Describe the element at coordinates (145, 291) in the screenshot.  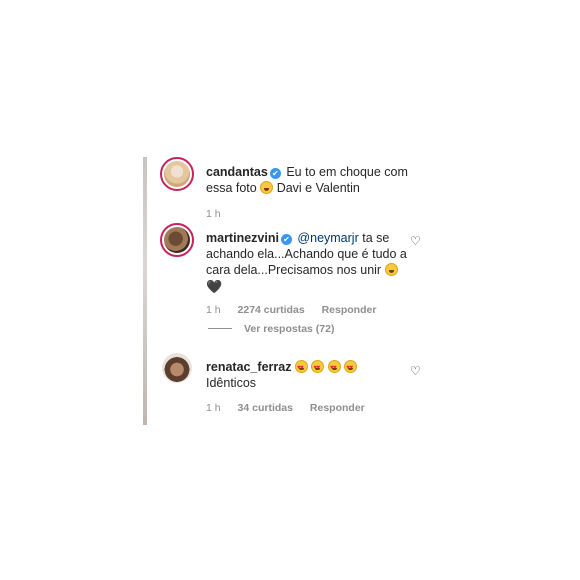
I see `post-image-edge` at that location.